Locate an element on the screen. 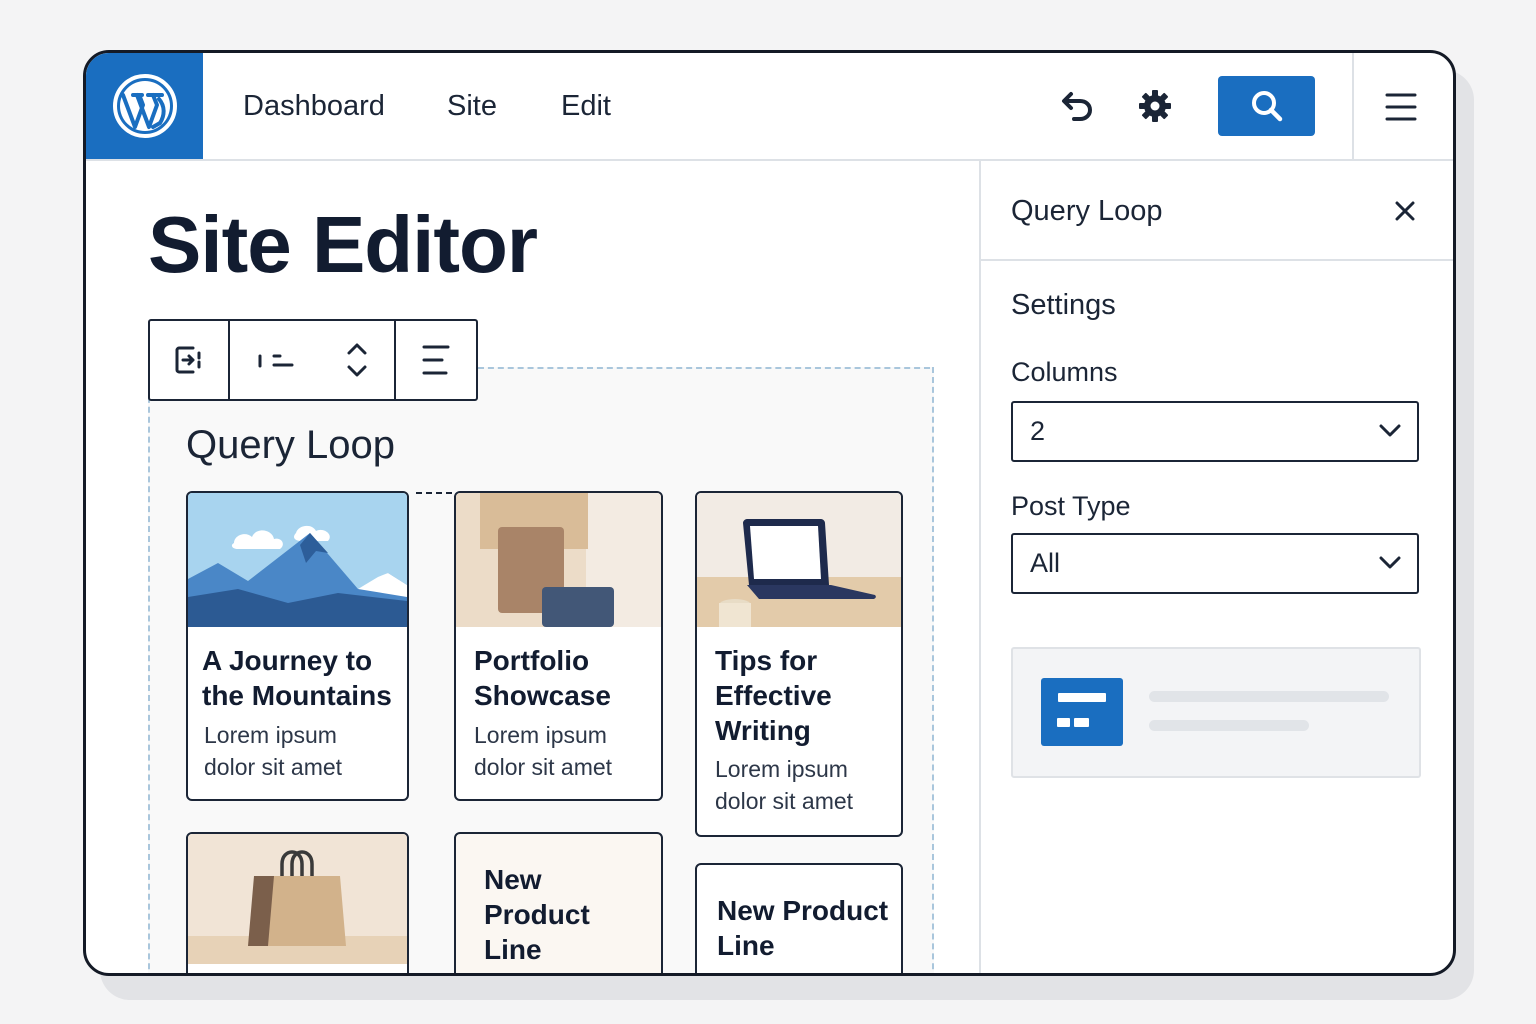  columns-label: Columns is located at coordinates (1064, 372).